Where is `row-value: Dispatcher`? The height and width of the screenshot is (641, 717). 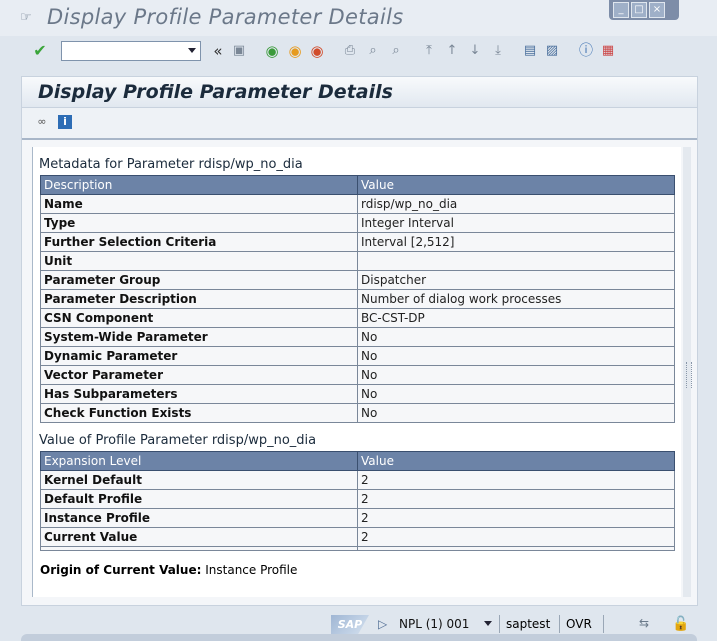 row-value: Dispatcher is located at coordinates (516, 280).